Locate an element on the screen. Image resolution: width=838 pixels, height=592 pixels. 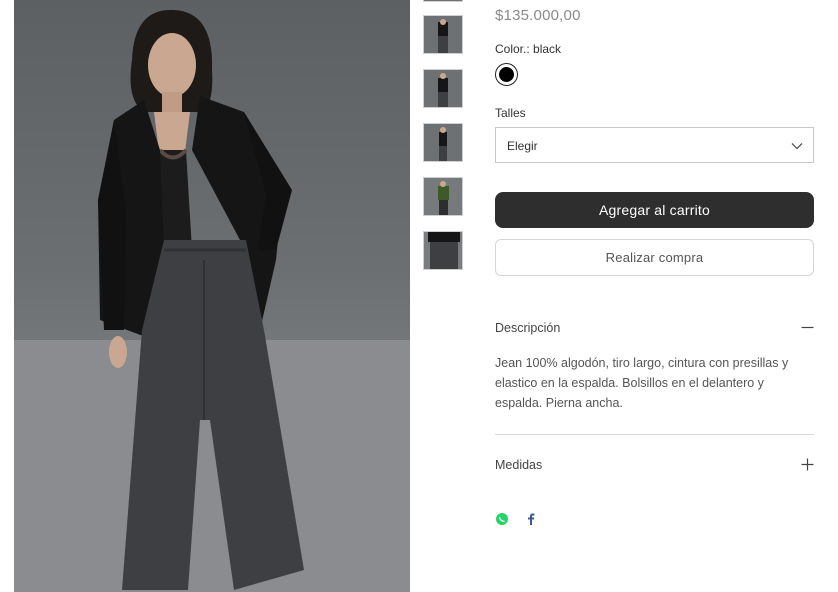
minus-icon is located at coordinates (807, 327).